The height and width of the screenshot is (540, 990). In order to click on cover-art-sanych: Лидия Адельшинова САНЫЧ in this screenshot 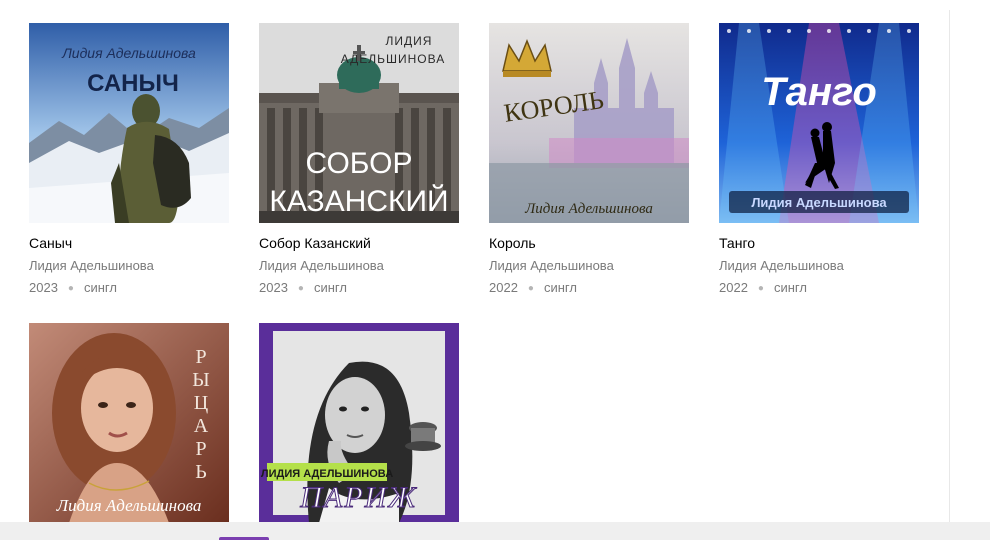, I will do `click(129, 123)`.